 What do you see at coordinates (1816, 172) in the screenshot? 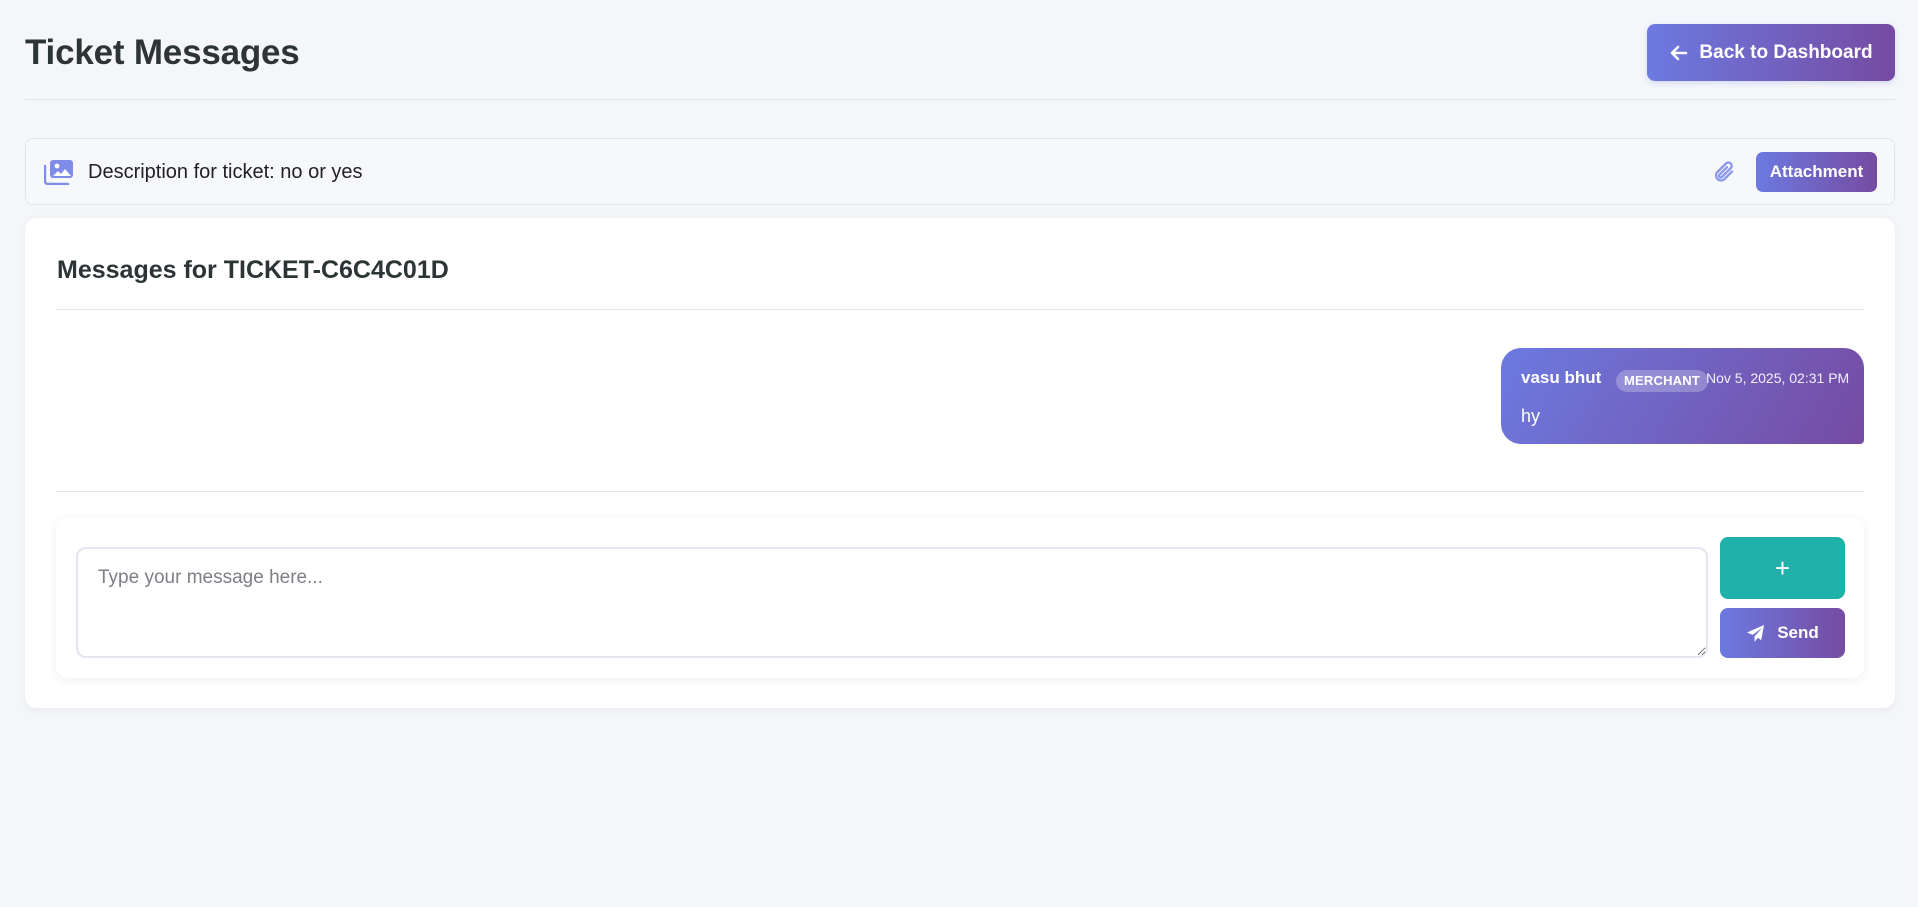
I see `attachment-button: Attachment` at bounding box center [1816, 172].